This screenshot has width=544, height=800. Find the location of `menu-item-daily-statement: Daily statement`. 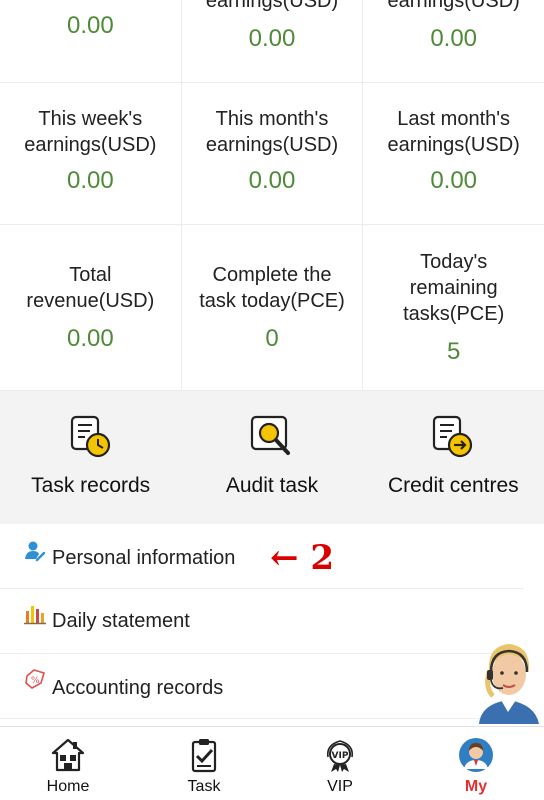

menu-item-daily-statement: Daily statement is located at coordinates (262, 621).